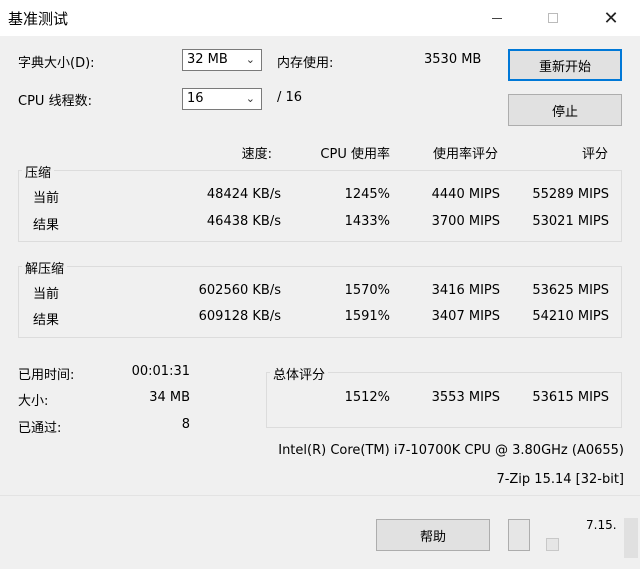 This screenshot has height=569, width=640. I want to click on compress-current-speed: 48424 KB/s, so click(243, 194).